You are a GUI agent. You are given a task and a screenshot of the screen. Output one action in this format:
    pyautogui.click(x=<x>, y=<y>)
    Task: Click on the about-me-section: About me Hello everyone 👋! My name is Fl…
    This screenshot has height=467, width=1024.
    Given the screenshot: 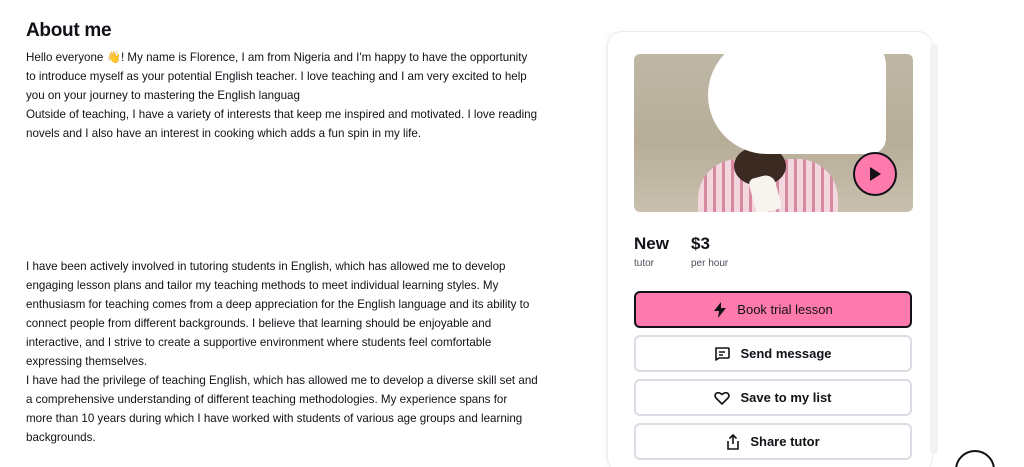 What is the action you would take?
    pyautogui.click(x=311, y=81)
    